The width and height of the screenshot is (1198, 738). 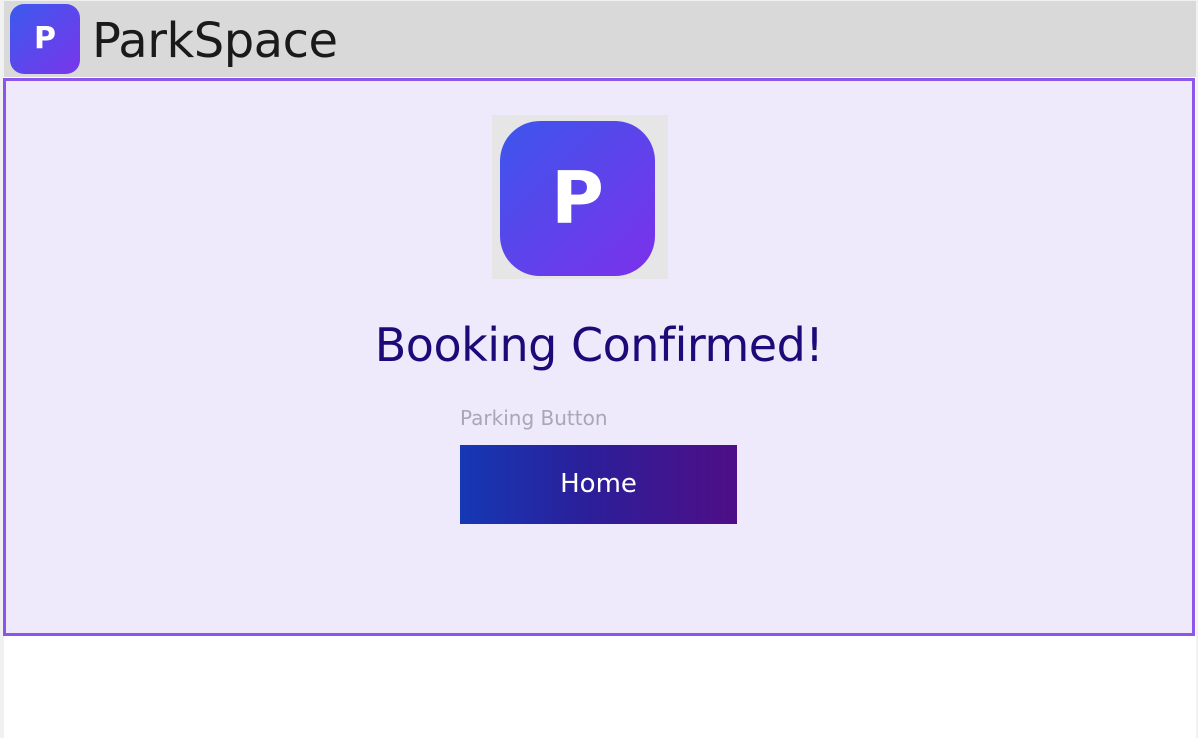 I want to click on logo-frame: P, so click(x=580, y=197).